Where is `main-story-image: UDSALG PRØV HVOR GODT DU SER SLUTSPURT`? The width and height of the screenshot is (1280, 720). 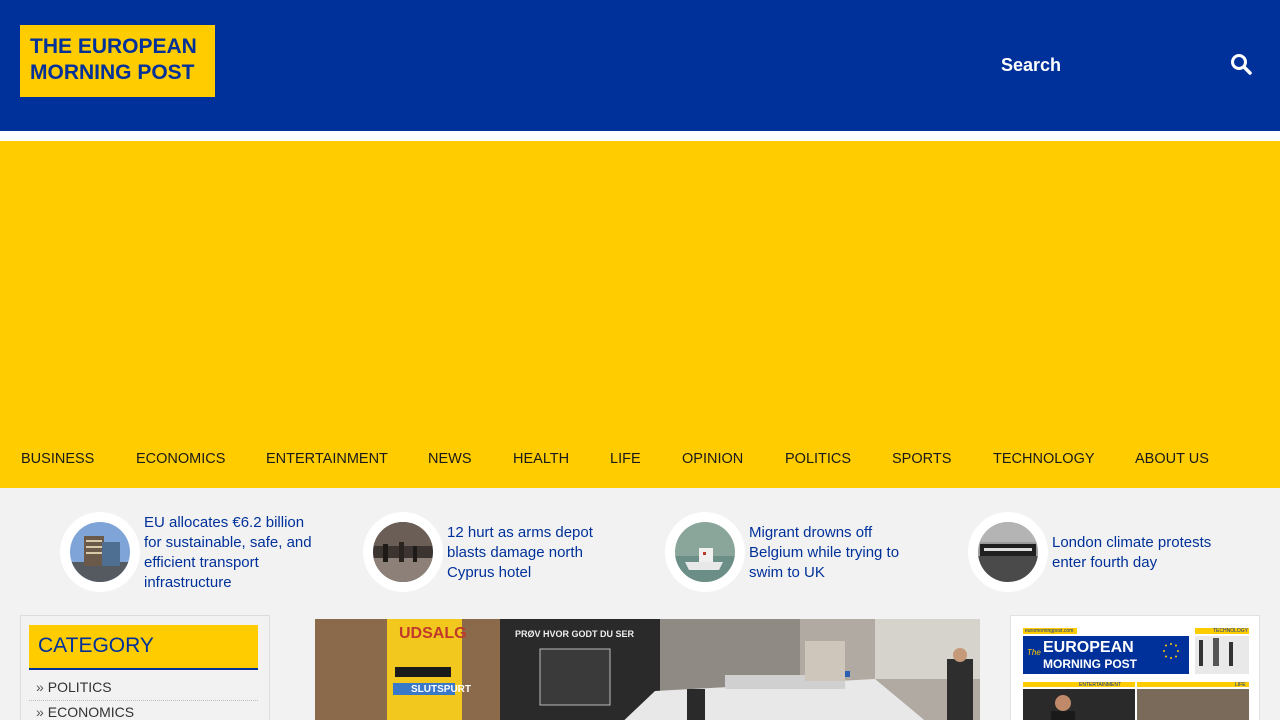 main-story-image: UDSALG PRØV HVOR GODT DU SER SLUTSPURT is located at coordinates (647, 669).